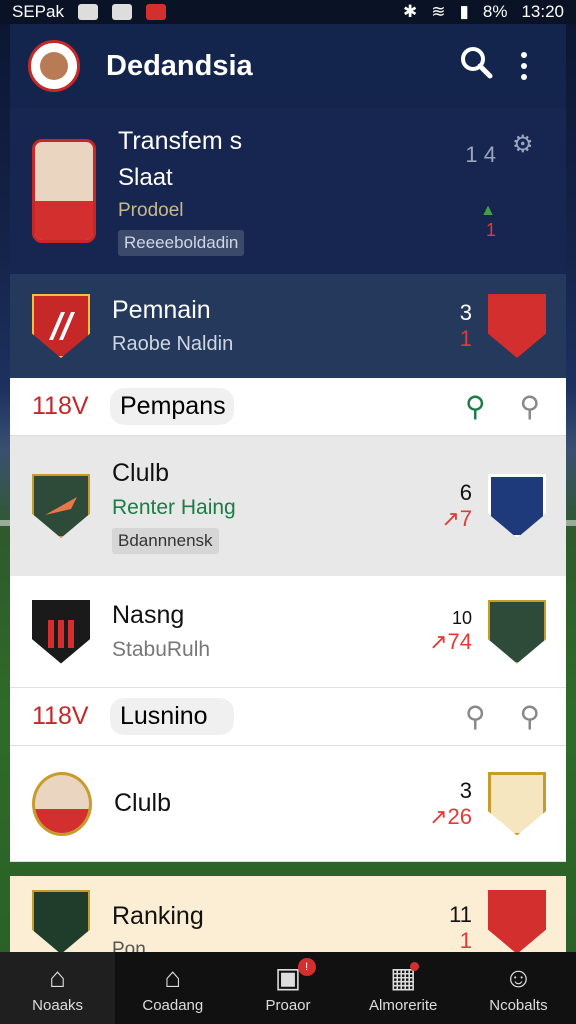 The width and height of the screenshot is (576, 1024). I want to click on card-title: Nasng, so click(148, 615).